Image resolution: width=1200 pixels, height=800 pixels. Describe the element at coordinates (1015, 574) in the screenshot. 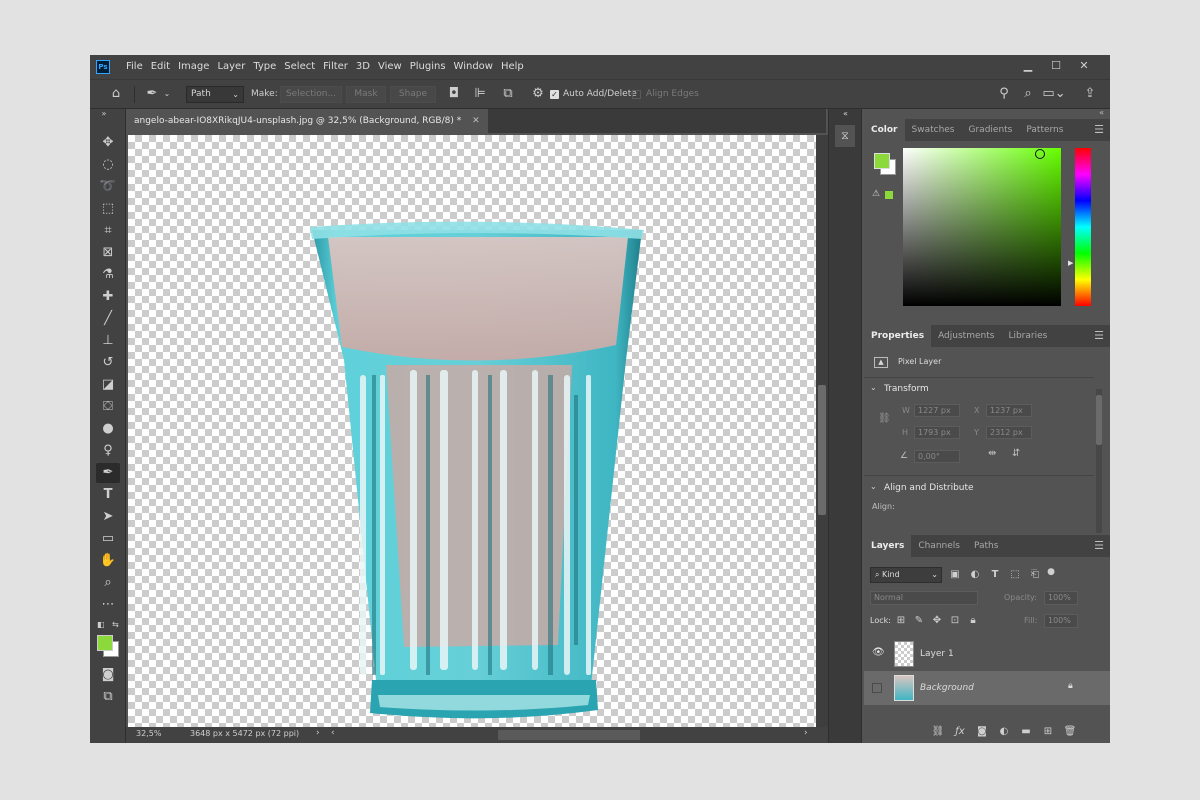

I see `filter-shape-icon: ⬚` at that location.